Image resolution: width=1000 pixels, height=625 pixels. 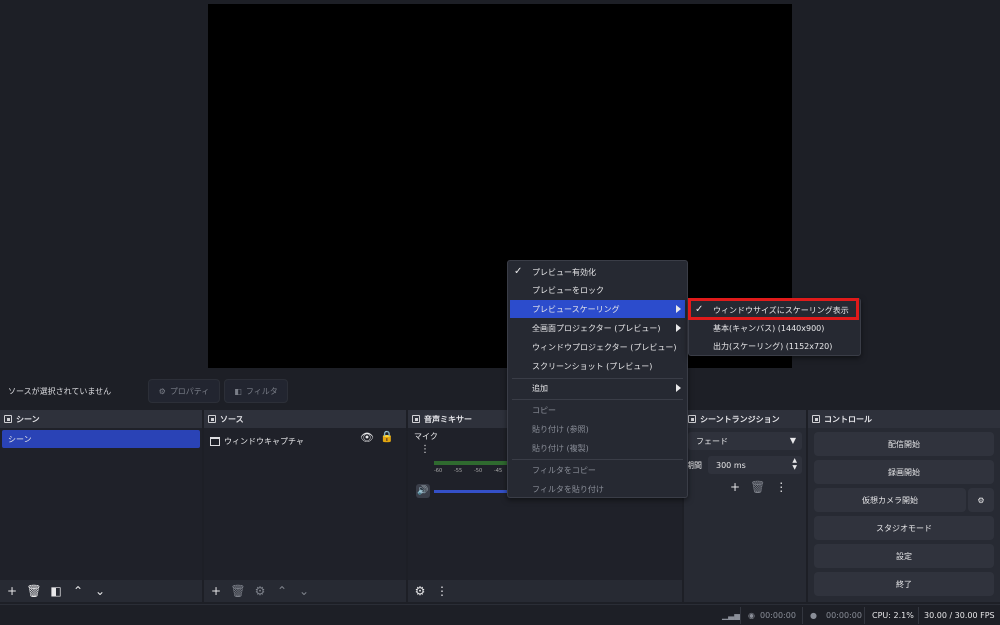 I want to click on source-item-label: ウィンドウキャプチャ, so click(x=264, y=441).